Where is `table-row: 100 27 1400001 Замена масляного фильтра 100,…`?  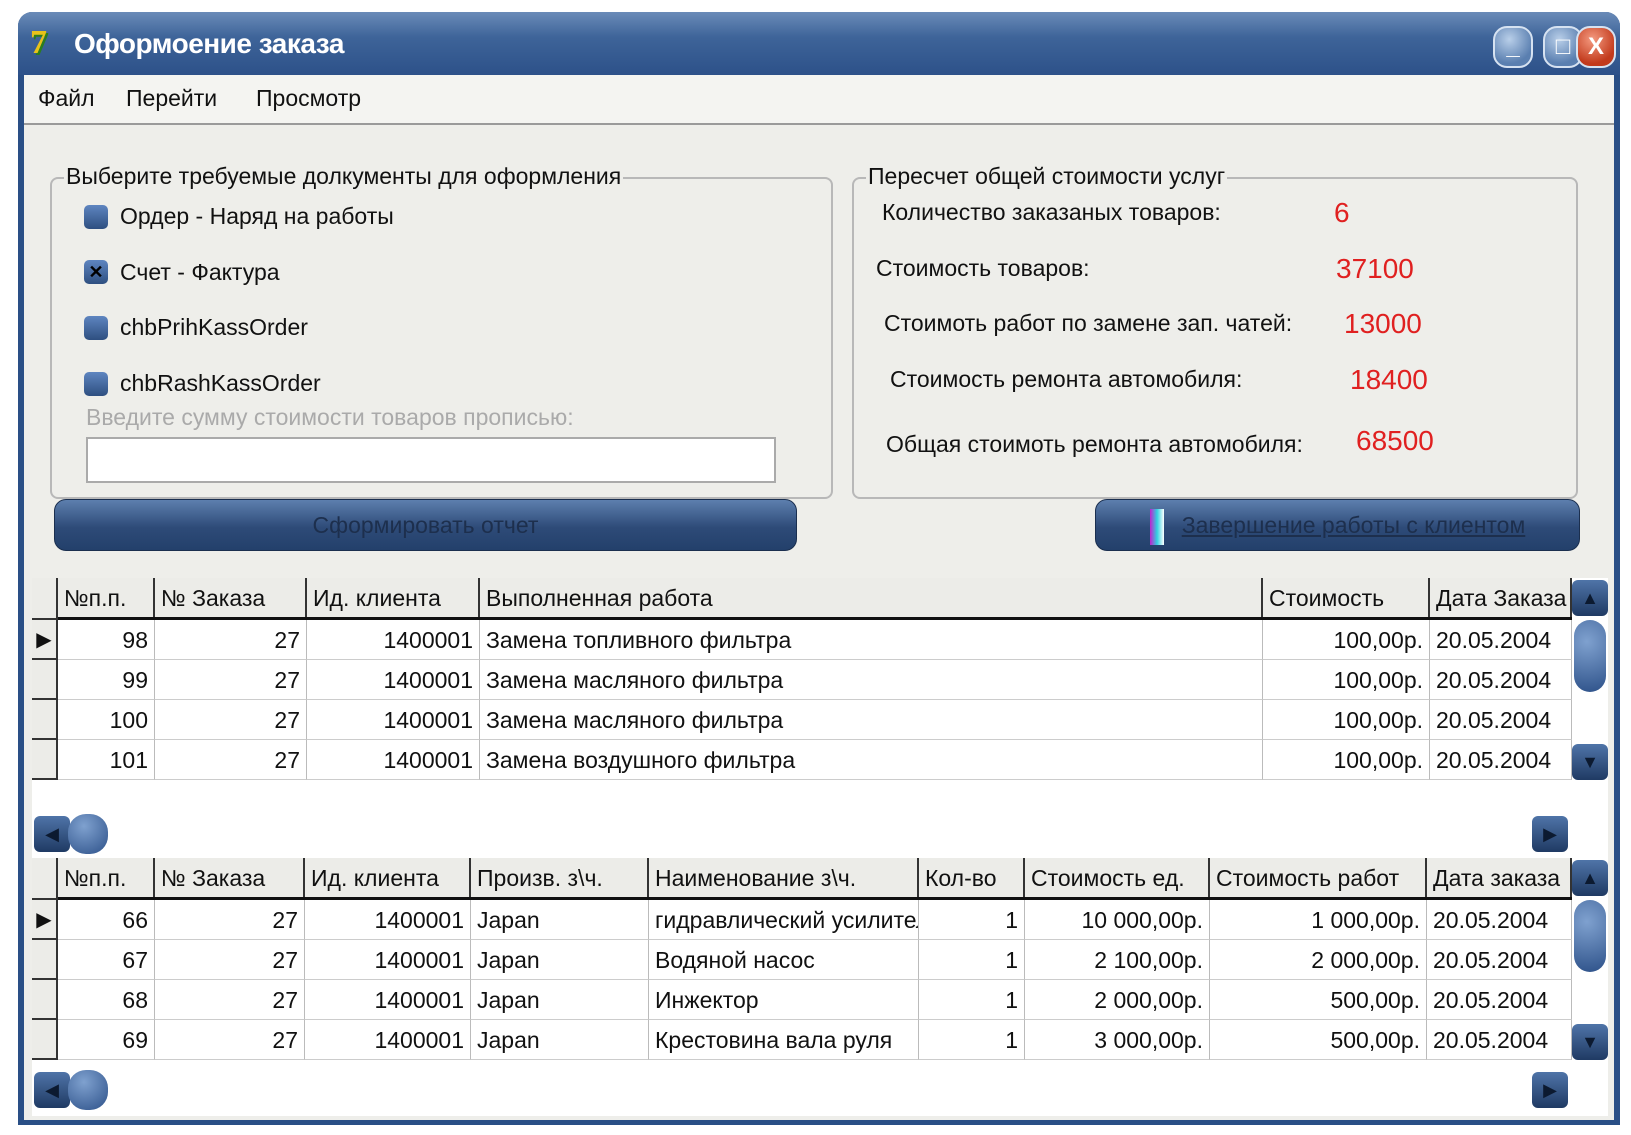 table-row: 100 27 1400001 Замена масляного фильтра 100,… is located at coordinates (802, 720).